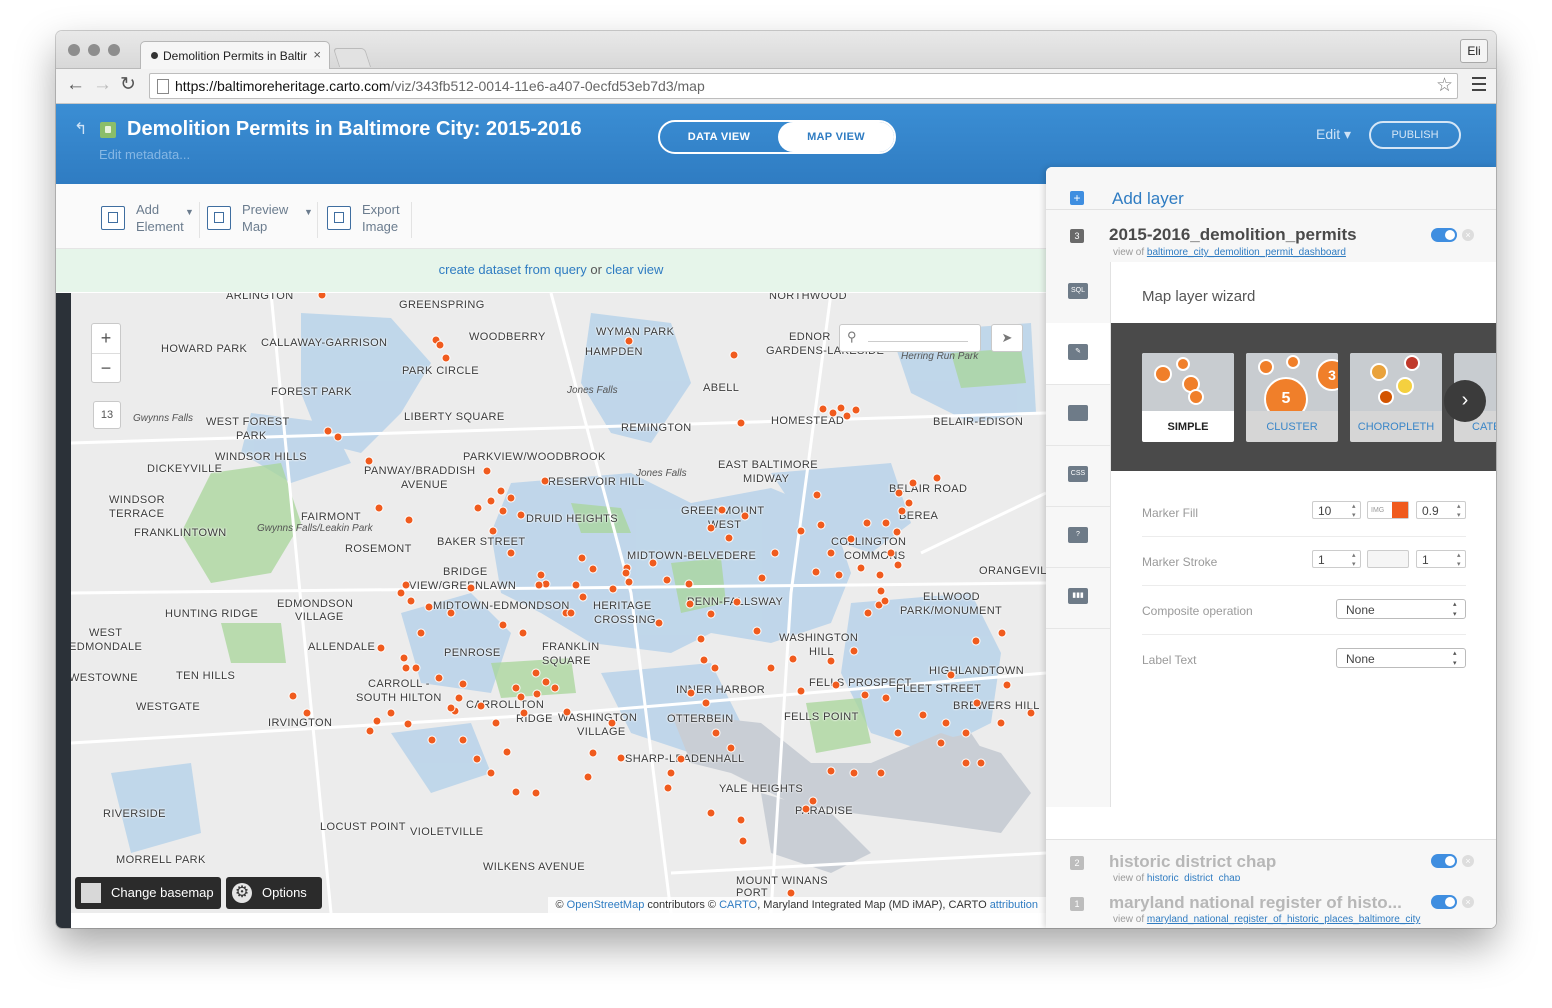 This screenshot has width=1552, height=1008. I want to click on marker-fill-color-swatch, so click(1400, 510).